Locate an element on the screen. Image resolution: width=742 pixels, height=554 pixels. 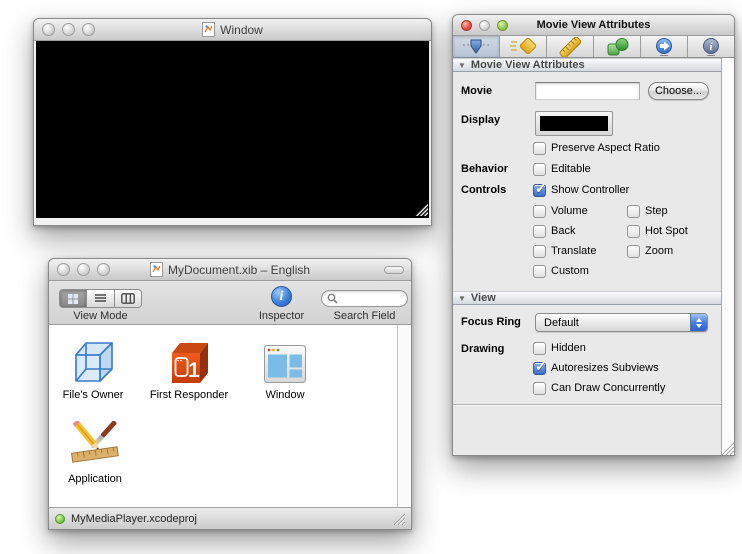
movie-window-title-text: Window is located at coordinates (241, 29).